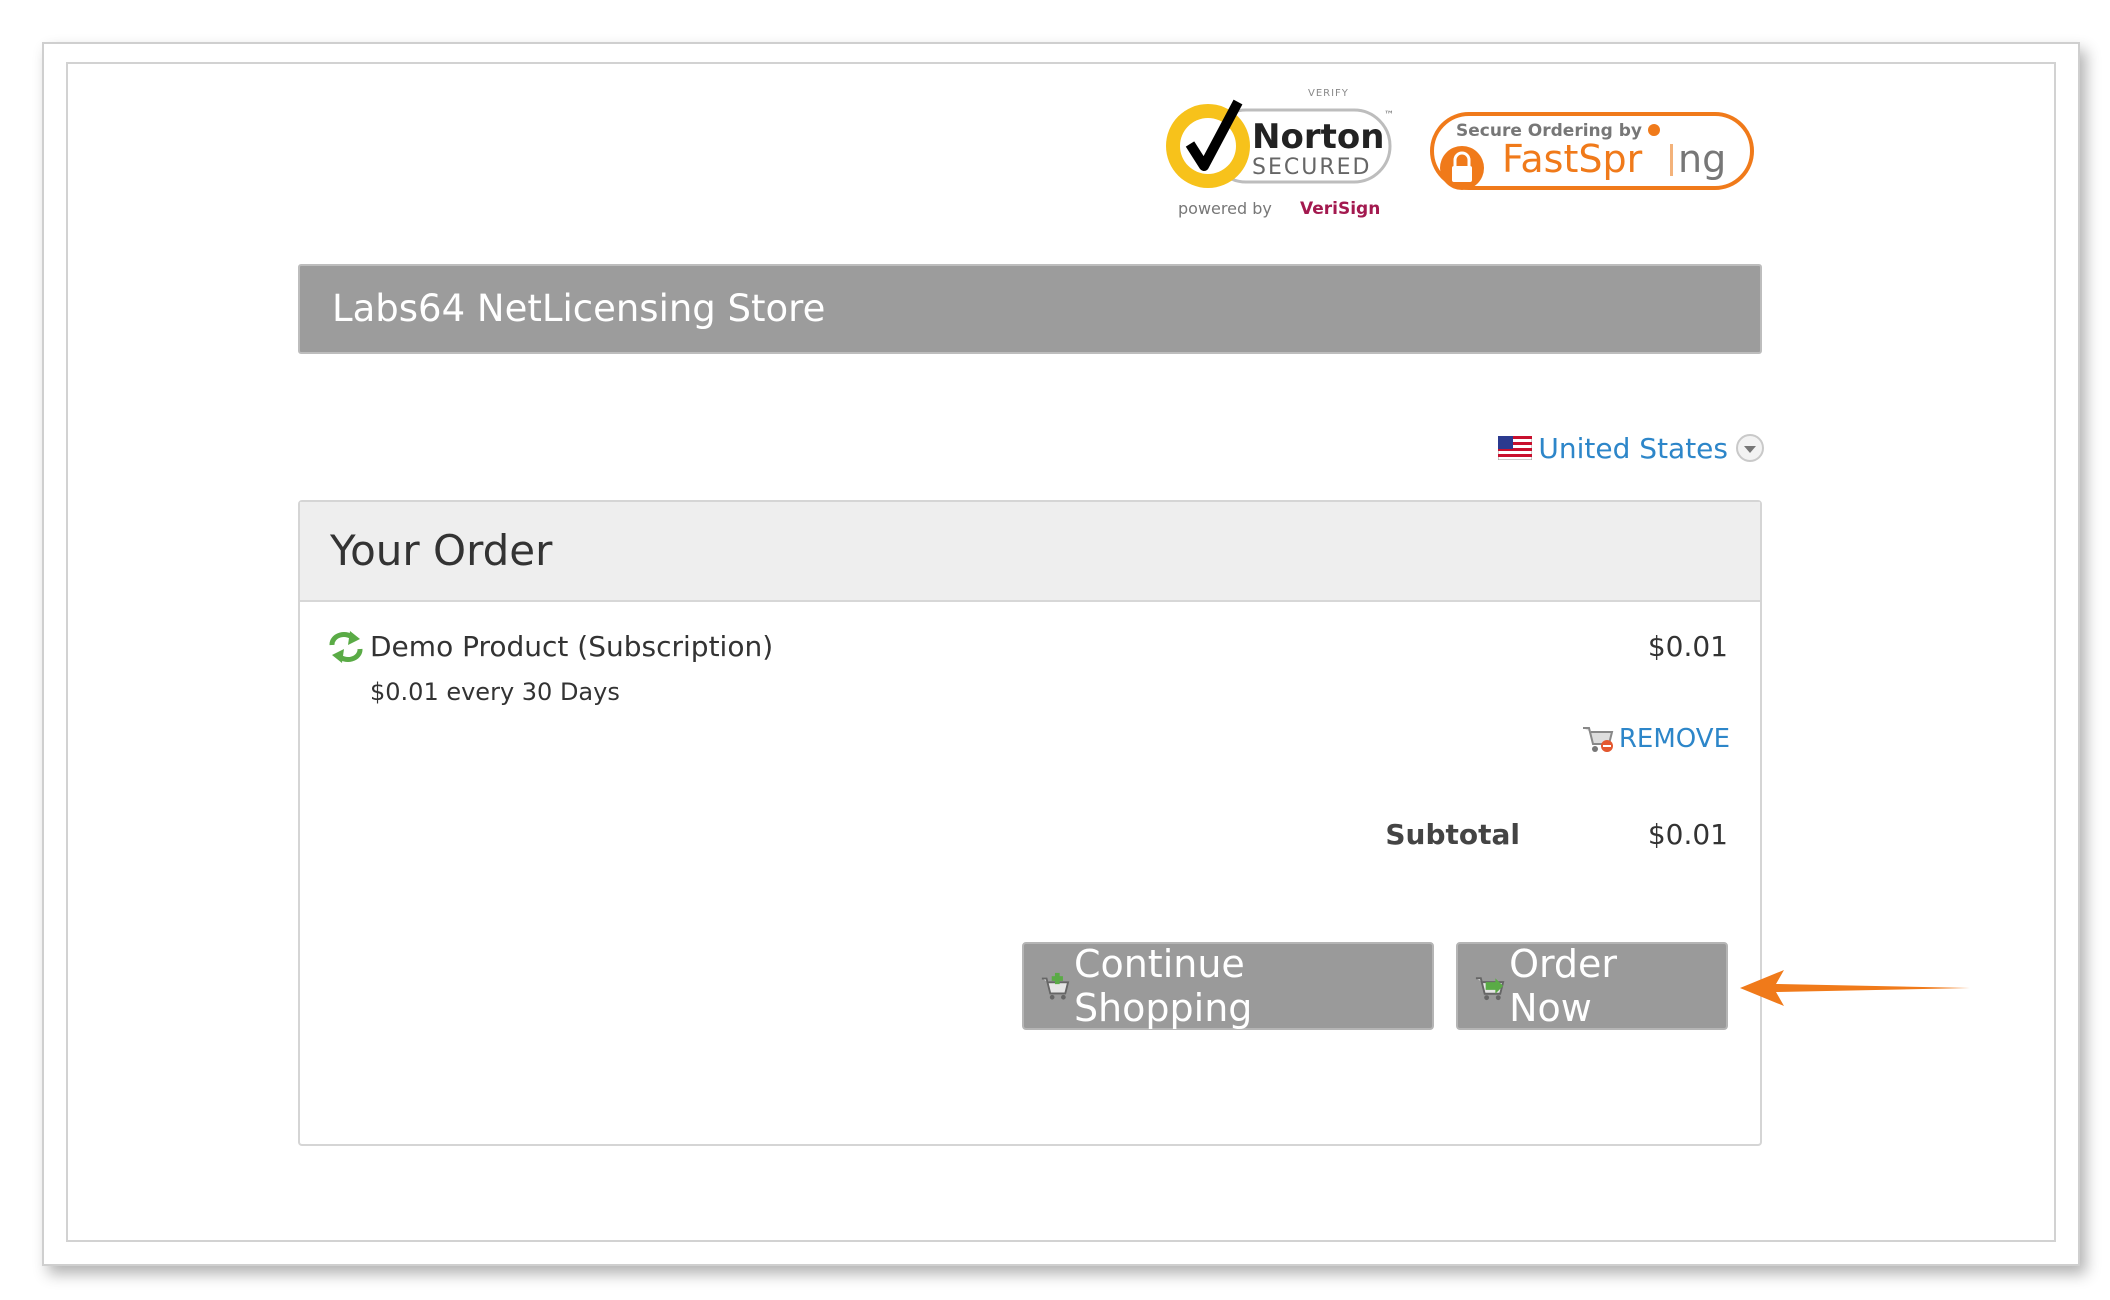 The height and width of the screenshot is (1300, 2110). Describe the element at coordinates (1030, 309) in the screenshot. I see `store-title-bar: Labs64 NetLicensing Store` at that location.